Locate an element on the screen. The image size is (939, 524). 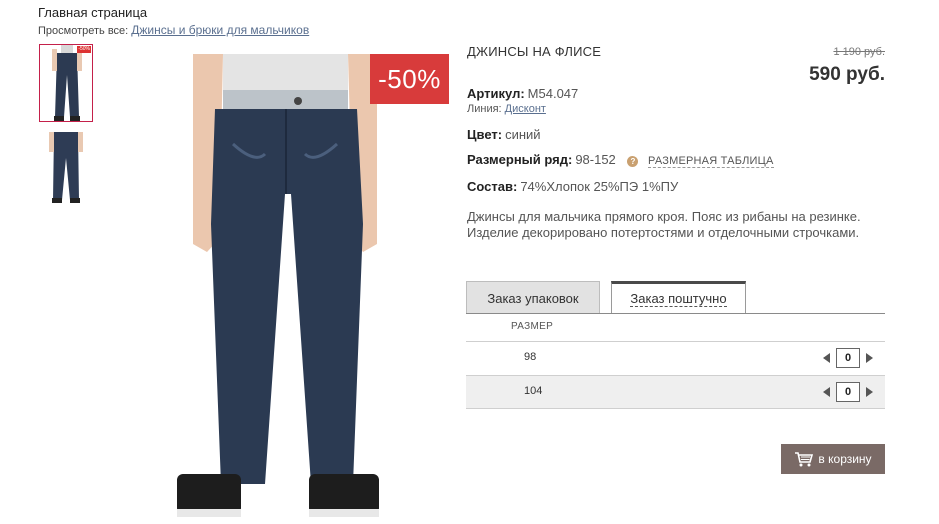
breadcrumb-home: Главная страница is located at coordinates (92, 12).